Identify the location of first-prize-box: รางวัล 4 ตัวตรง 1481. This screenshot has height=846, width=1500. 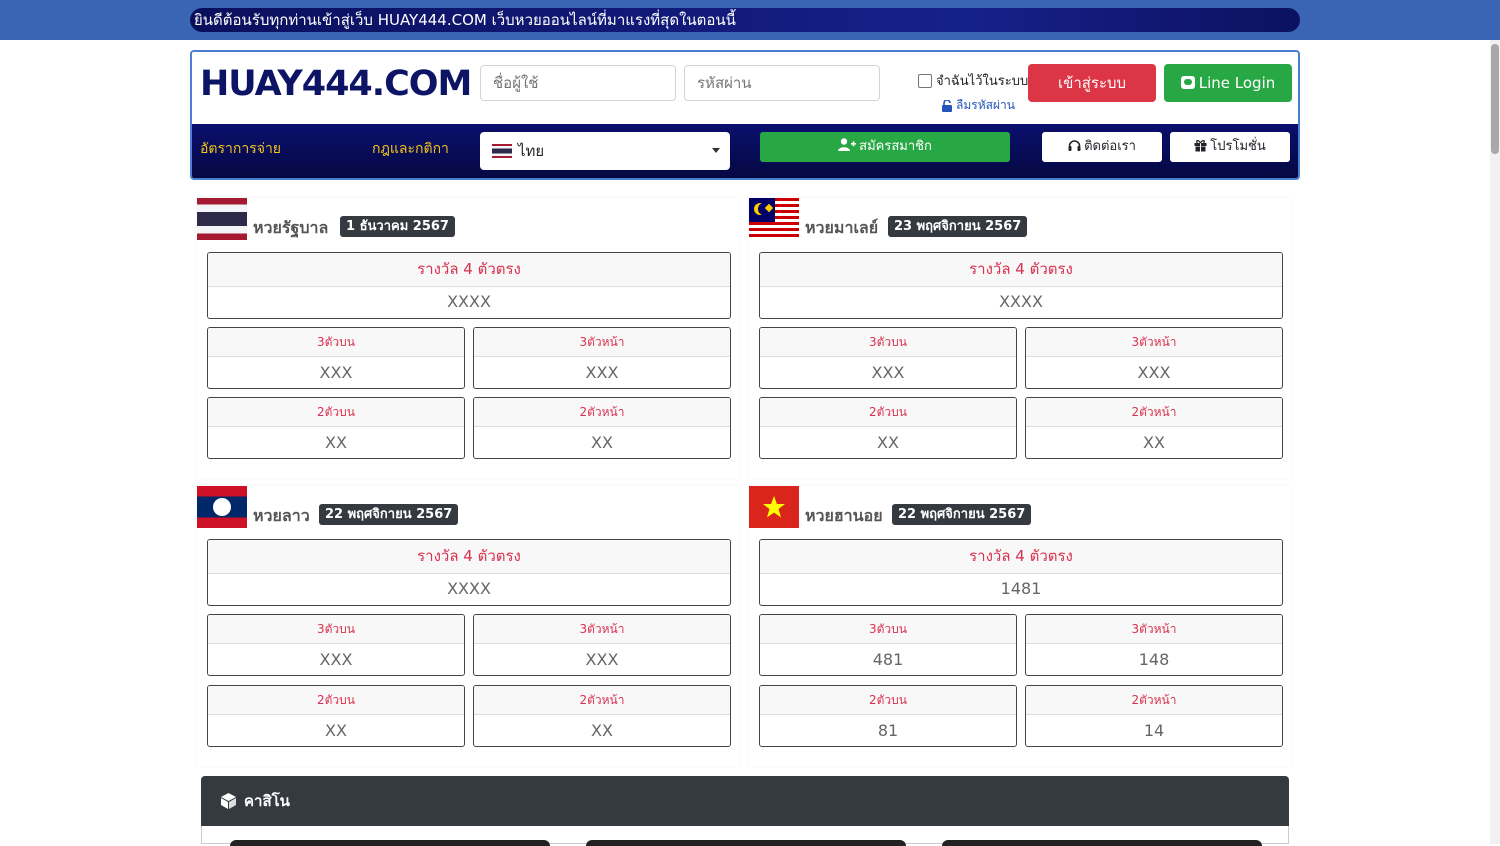
(1021, 572).